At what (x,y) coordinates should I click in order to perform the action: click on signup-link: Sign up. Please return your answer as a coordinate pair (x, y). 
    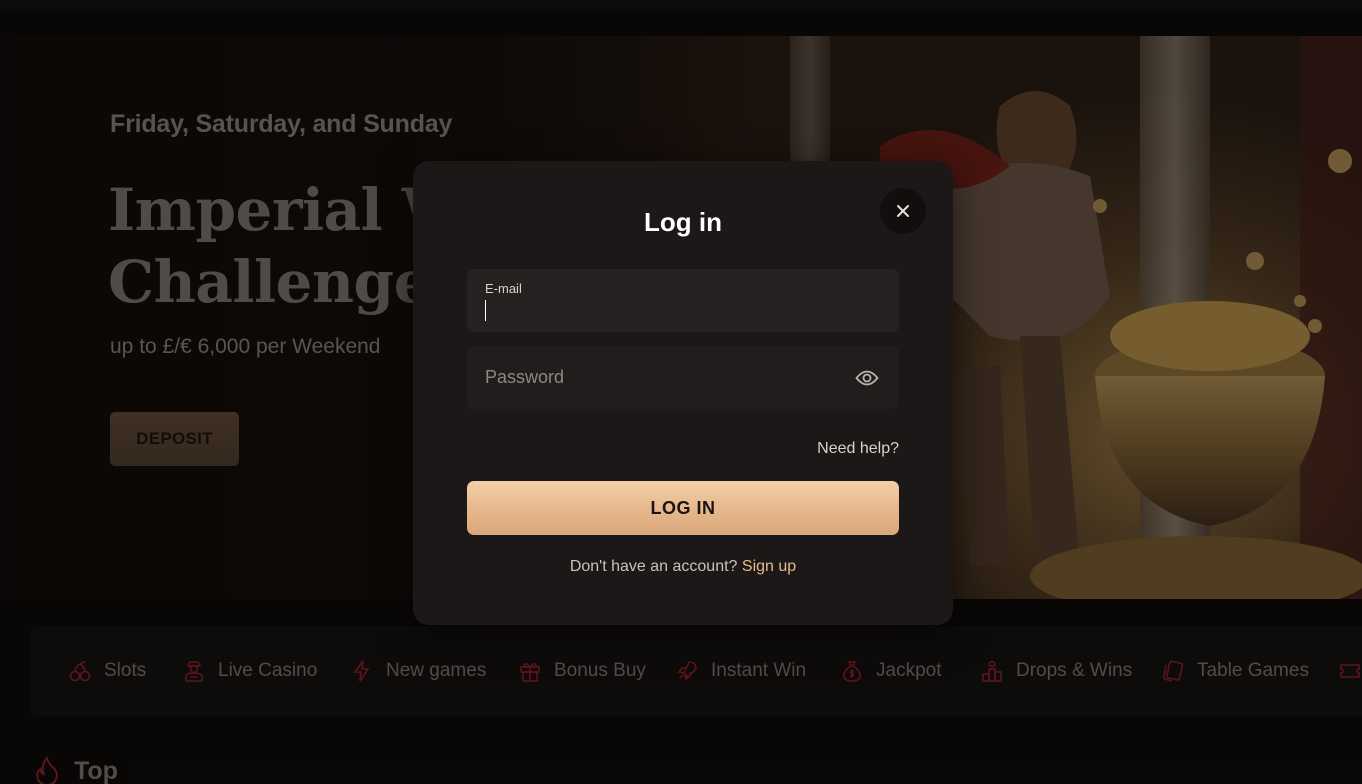
    Looking at the image, I should click on (769, 566).